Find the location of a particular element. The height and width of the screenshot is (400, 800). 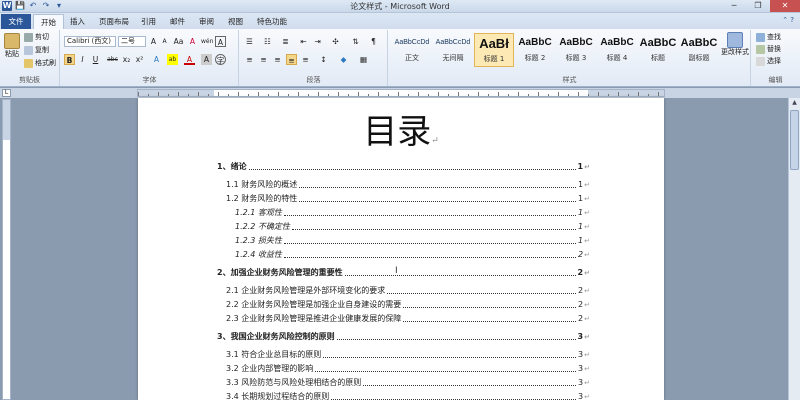

style-normal: AaBbCcDd 正文 is located at coordinates (412, 50).